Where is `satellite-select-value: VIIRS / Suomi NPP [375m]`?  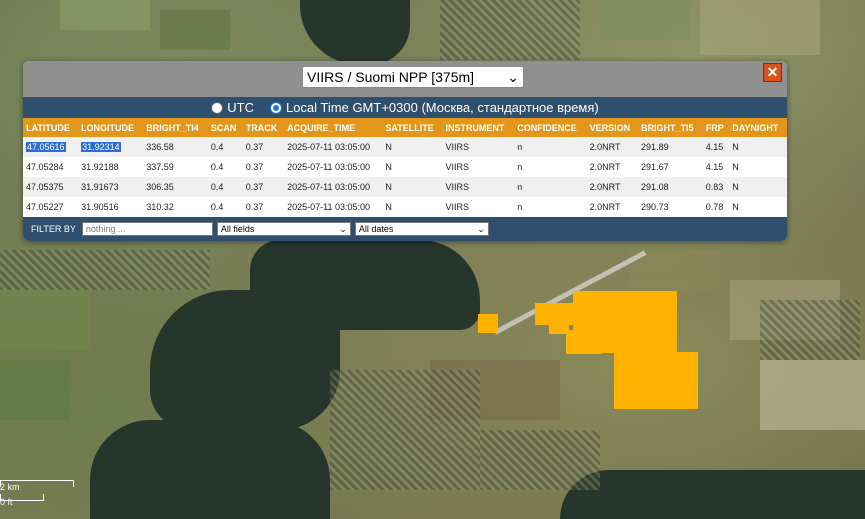
satellite-select-value: VIIRS / Suomi NPP [375m] is located at coordinates (391, 77).